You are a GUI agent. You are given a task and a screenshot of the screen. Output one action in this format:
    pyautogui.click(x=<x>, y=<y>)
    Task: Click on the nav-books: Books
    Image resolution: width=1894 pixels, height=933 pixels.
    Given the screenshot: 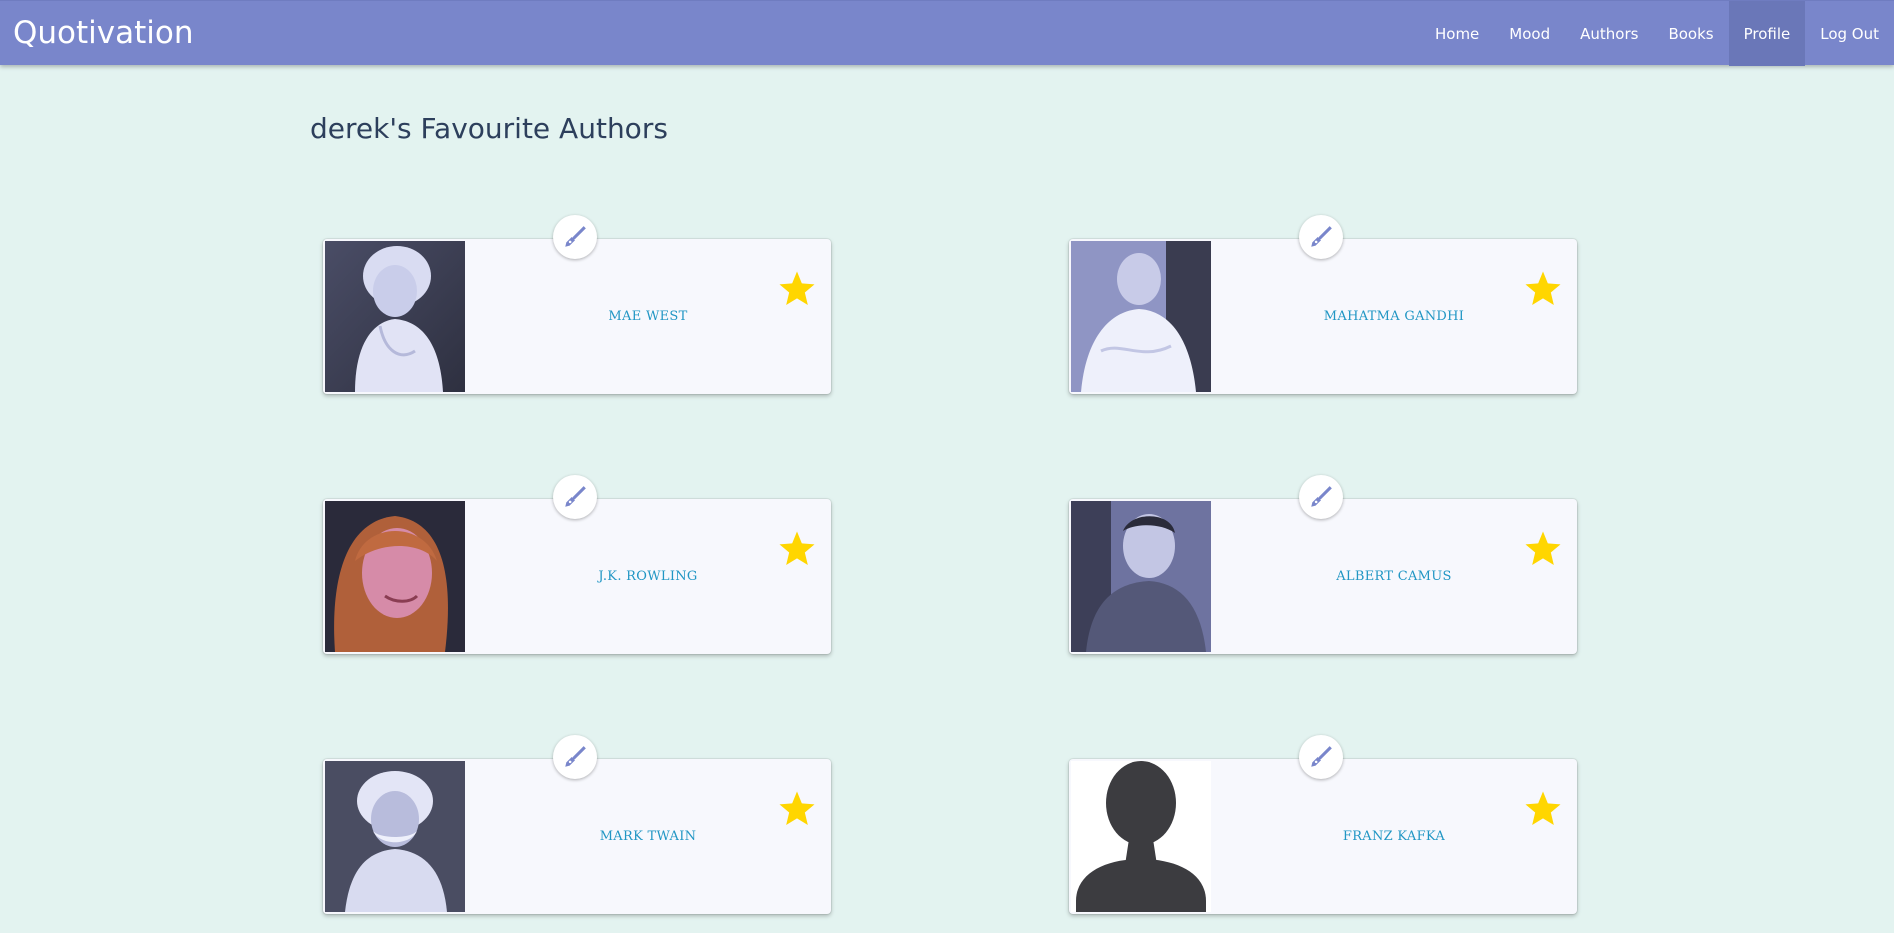 What is the action you would take?
    pyautogui.click(x=1690, y=33)
    